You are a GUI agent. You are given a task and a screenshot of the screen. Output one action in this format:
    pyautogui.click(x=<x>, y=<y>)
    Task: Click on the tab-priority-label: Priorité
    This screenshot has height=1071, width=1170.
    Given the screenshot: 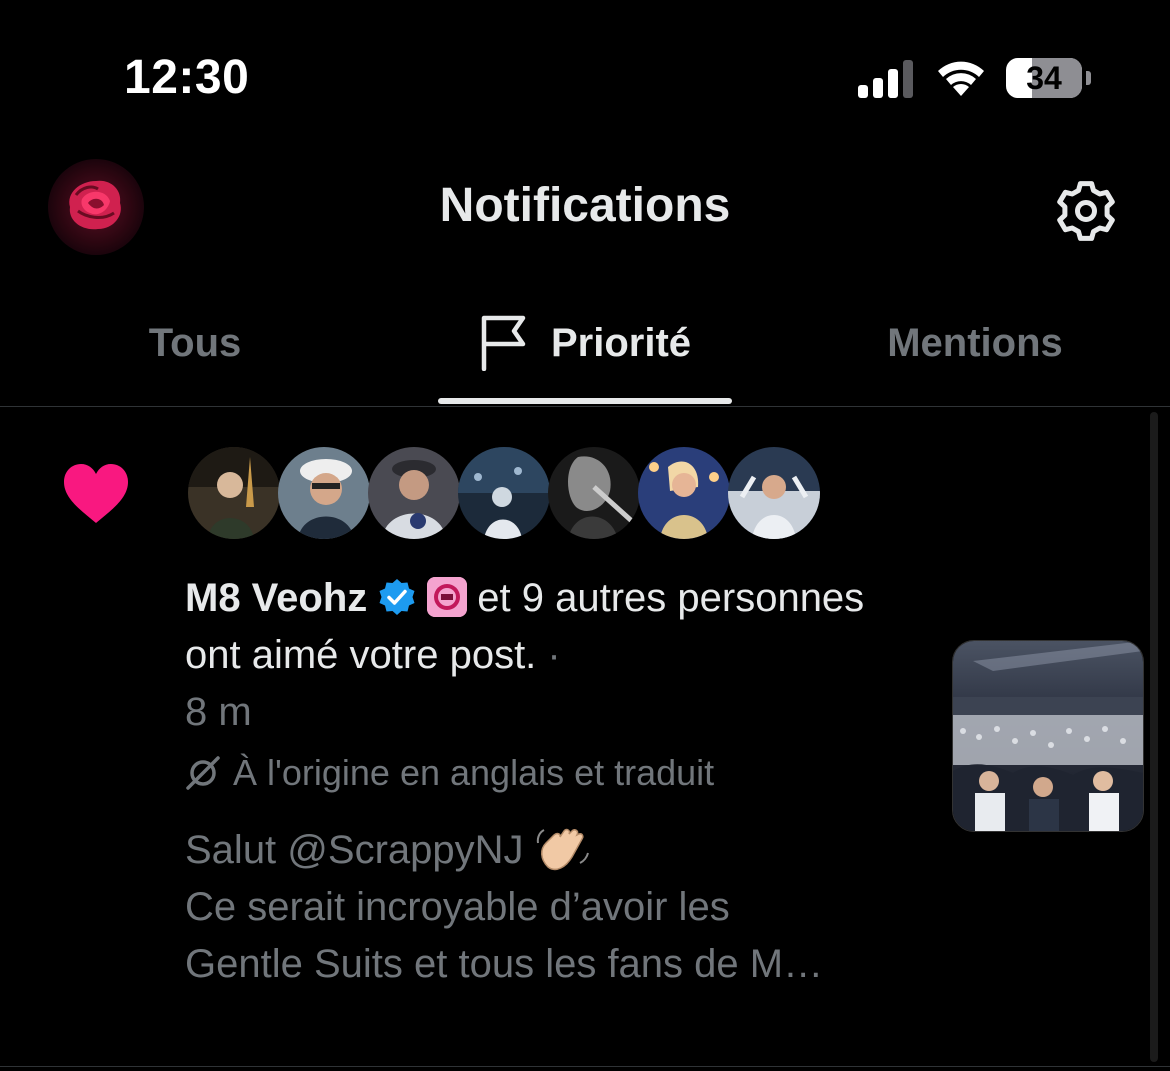 What is the action you would take?
    pyautogui.click(x=621, y=342)
    